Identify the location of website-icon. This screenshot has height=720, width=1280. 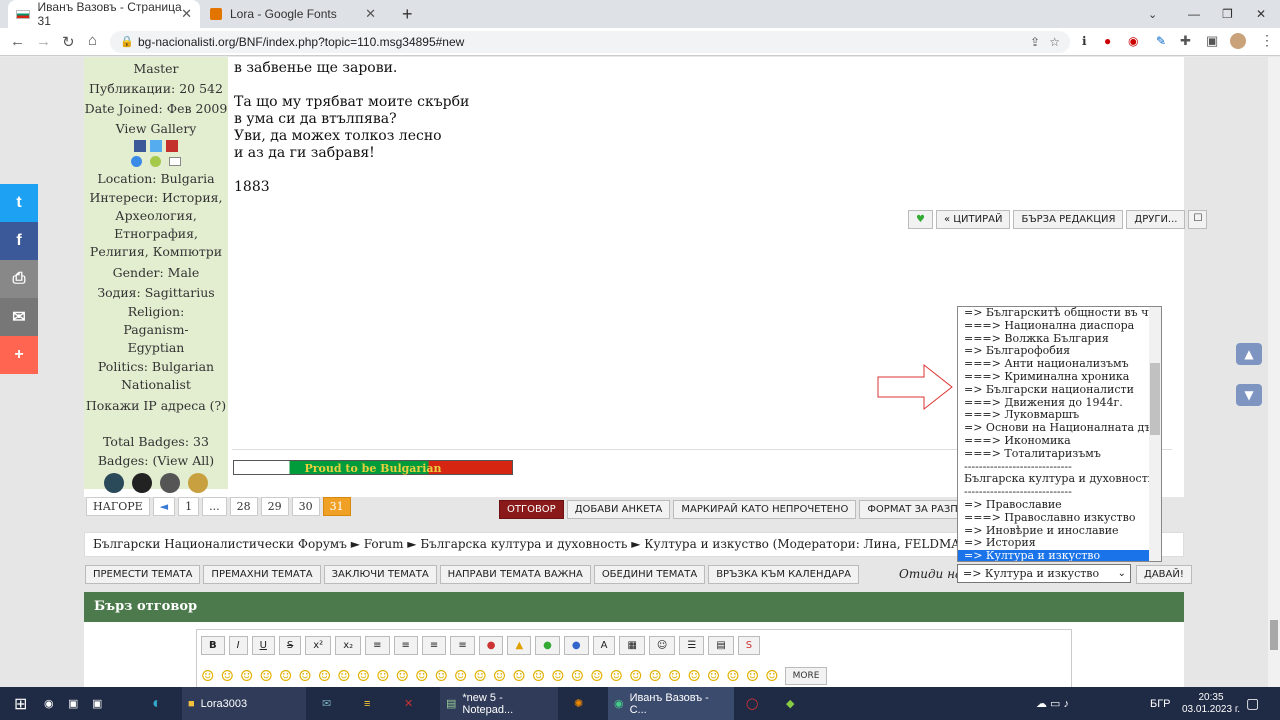
(136, 161).